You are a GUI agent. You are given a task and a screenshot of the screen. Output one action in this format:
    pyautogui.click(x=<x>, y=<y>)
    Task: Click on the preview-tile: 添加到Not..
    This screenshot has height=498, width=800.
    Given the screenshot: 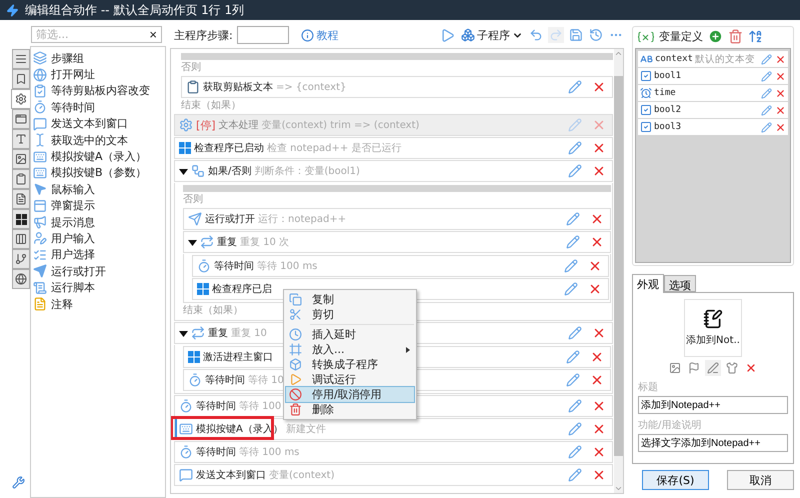 What is the action you would take?
    pyautogui.click(x=713, y=328)
    